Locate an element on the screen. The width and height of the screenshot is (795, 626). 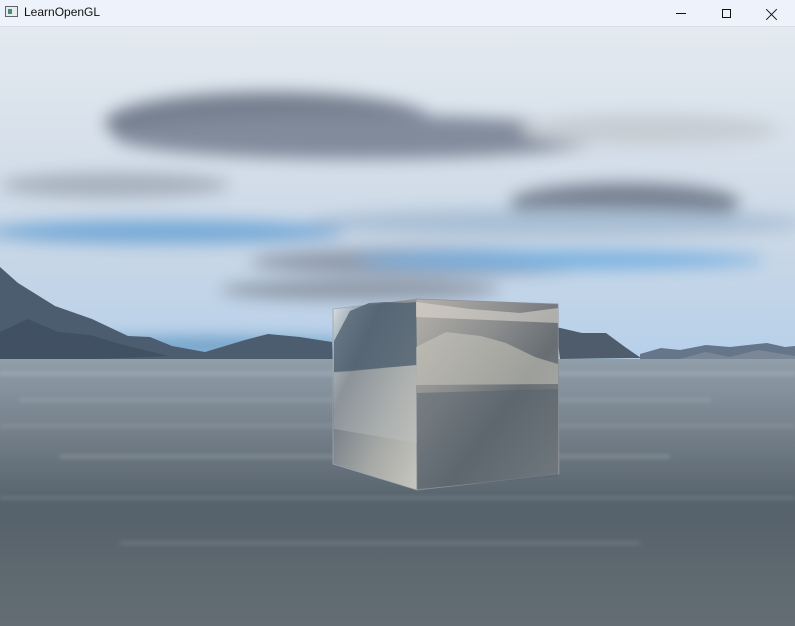
maximize-icon is located at coordinates (726, 13).